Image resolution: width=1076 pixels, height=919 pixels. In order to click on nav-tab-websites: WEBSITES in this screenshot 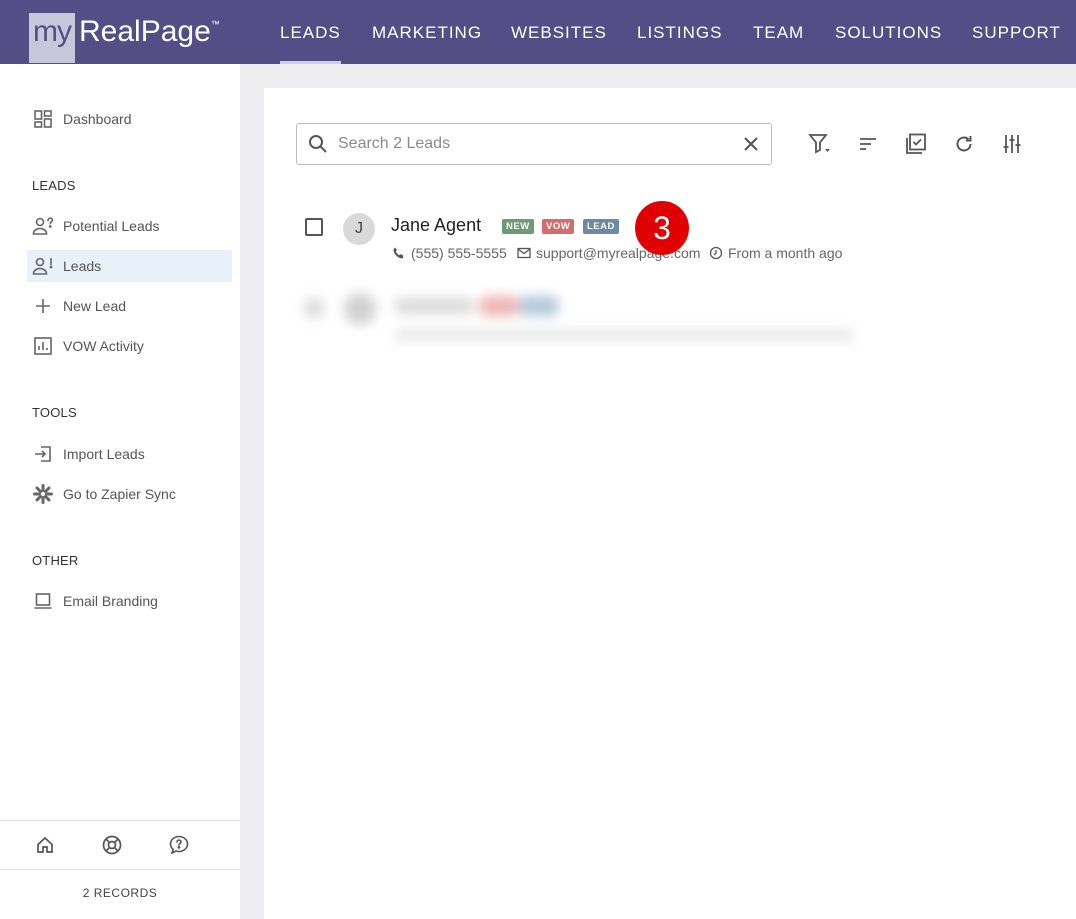, I will do `click(559, 32)`.